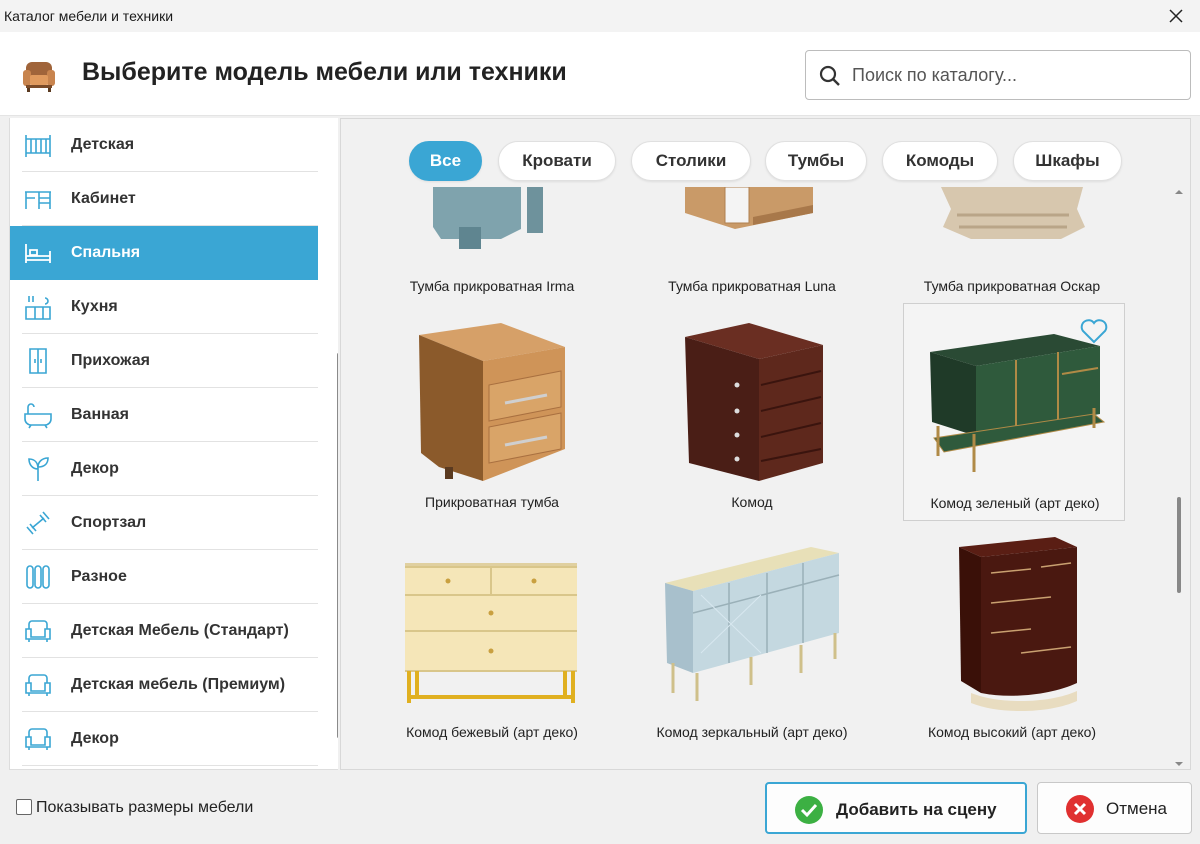 Image resolution: width=1200 pixels, height=844 pixels. Describe the element at coordinates (164, 739) in the screenshot. I see `sidebar-item-decor-2: Декор` at that location.